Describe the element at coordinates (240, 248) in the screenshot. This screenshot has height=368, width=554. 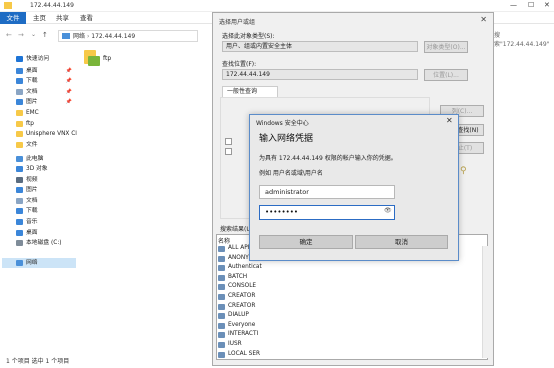
I see `list-item-label: ALL APP` at that location.